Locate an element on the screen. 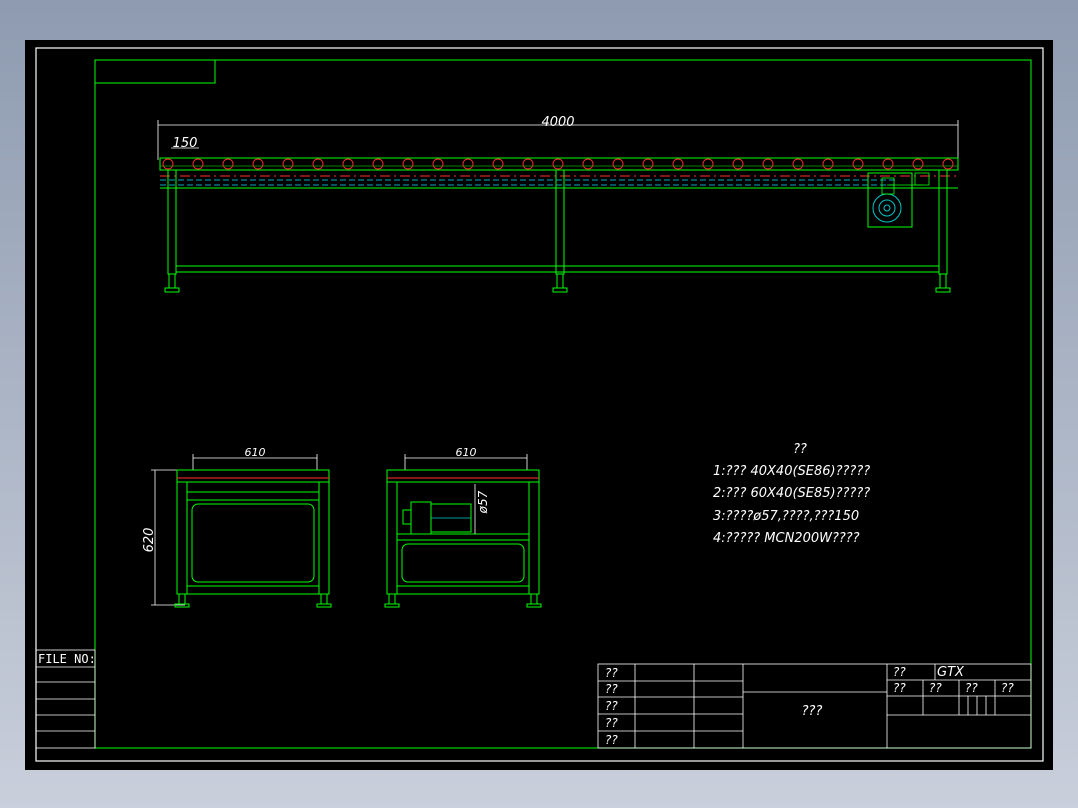 This screenshot has height=808, width=1078. title-row-label-4: ?? is located at coordinates (611, 723).